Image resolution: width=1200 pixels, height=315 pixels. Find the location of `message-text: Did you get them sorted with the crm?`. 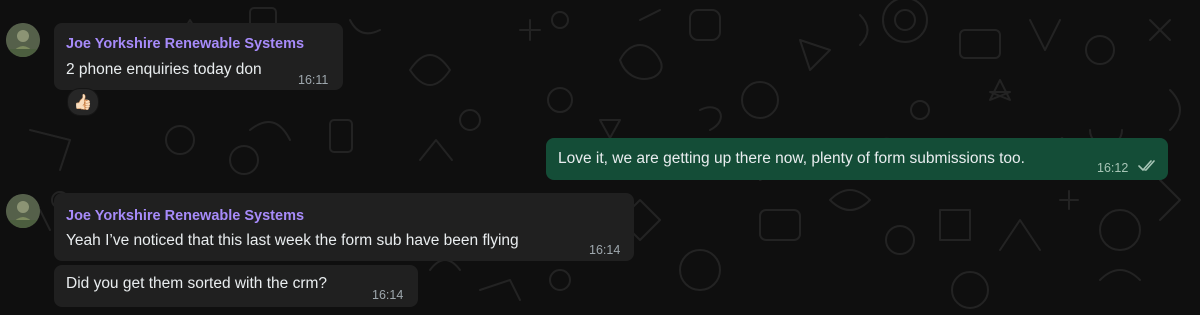

message-text: Did you get them sorted with the crm? is located at coordinates (197, 283).